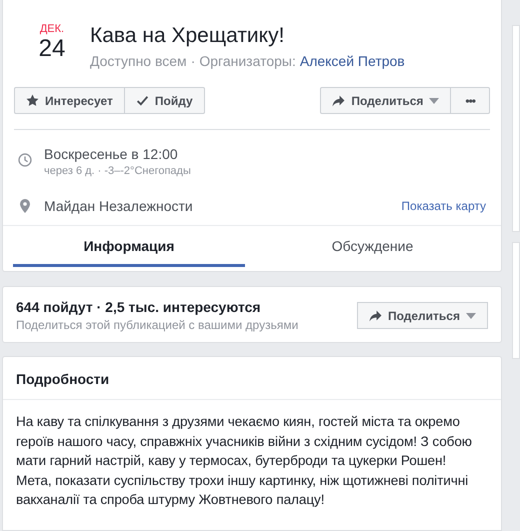 Image resolution: width=520 pixels, height=531 pixels. Describe the element at coordinates (69, 100) in the screenshot. I see `action-button: Интересует` at that location.